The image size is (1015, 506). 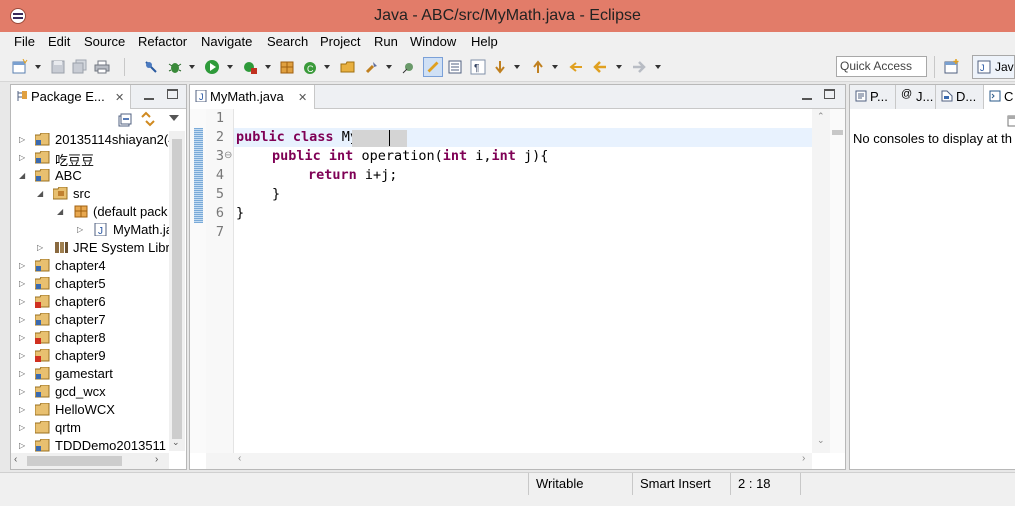 What do you see at coordinates (212, 67) in the screenshot?
I see `run-icon` at bounding box center [212, 67].